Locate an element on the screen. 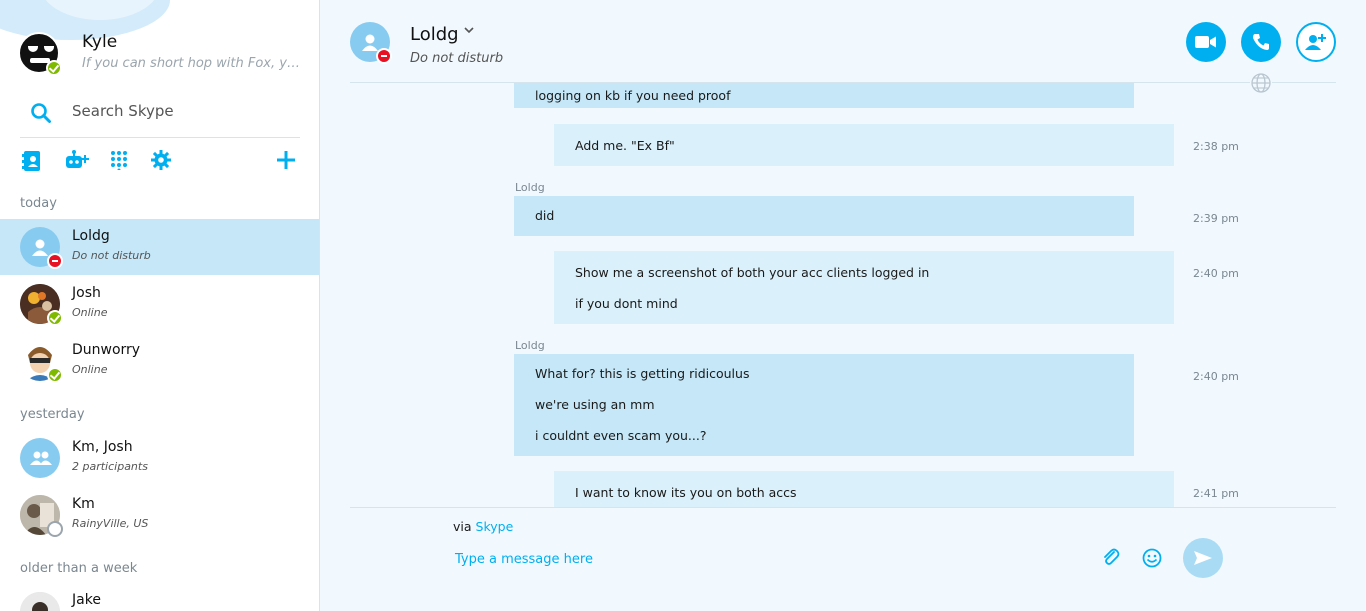  message-text: if you dont mind is located at coordinates (626, 303).